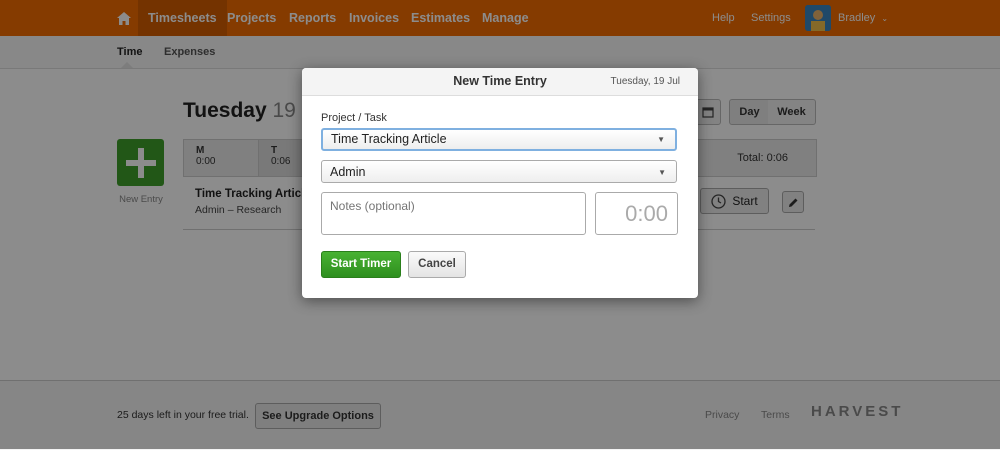 The width and height of the screenshot is (1000, 450). I want to click on task-select: Admin ▼, so click(499, 171).